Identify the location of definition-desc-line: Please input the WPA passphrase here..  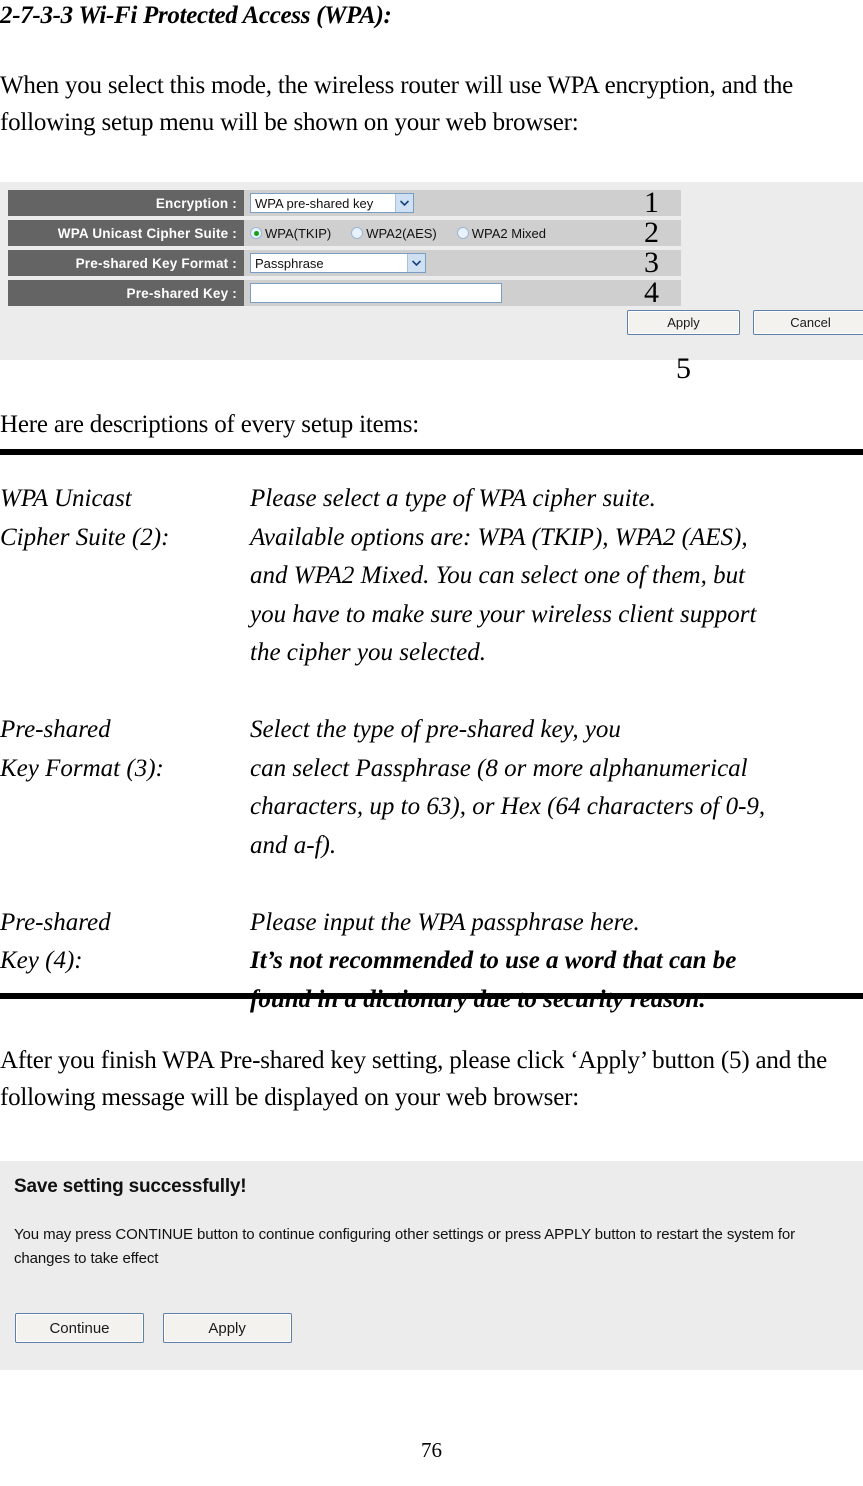
(445, 922).